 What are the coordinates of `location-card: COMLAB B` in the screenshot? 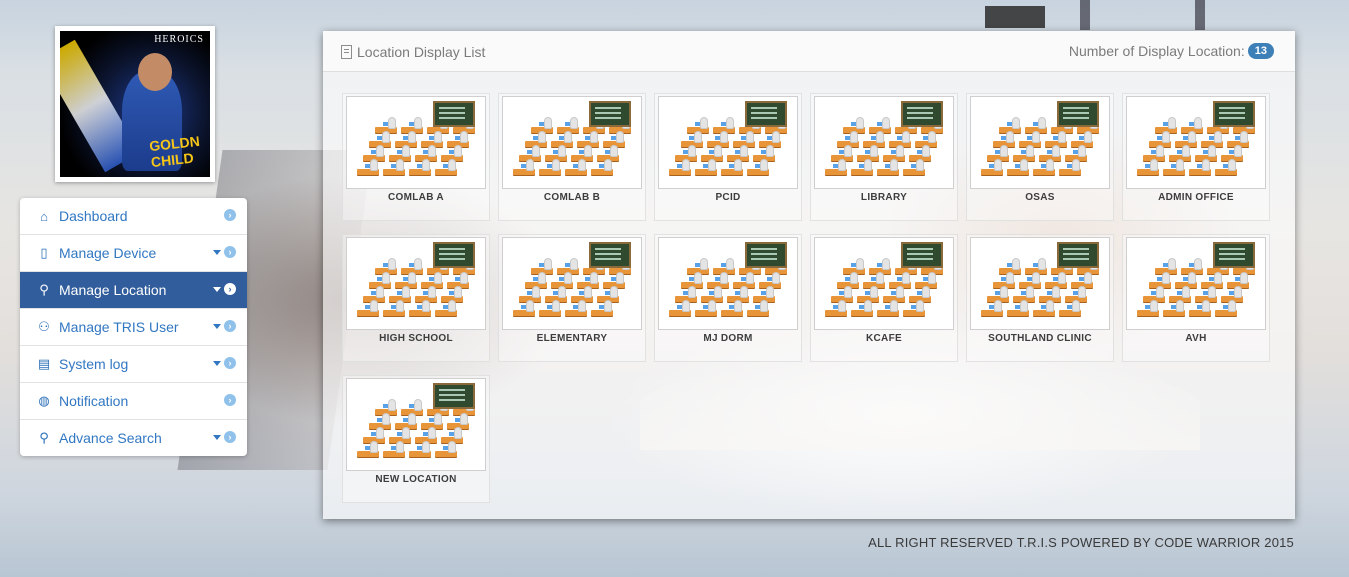 It's located at (572, 157).